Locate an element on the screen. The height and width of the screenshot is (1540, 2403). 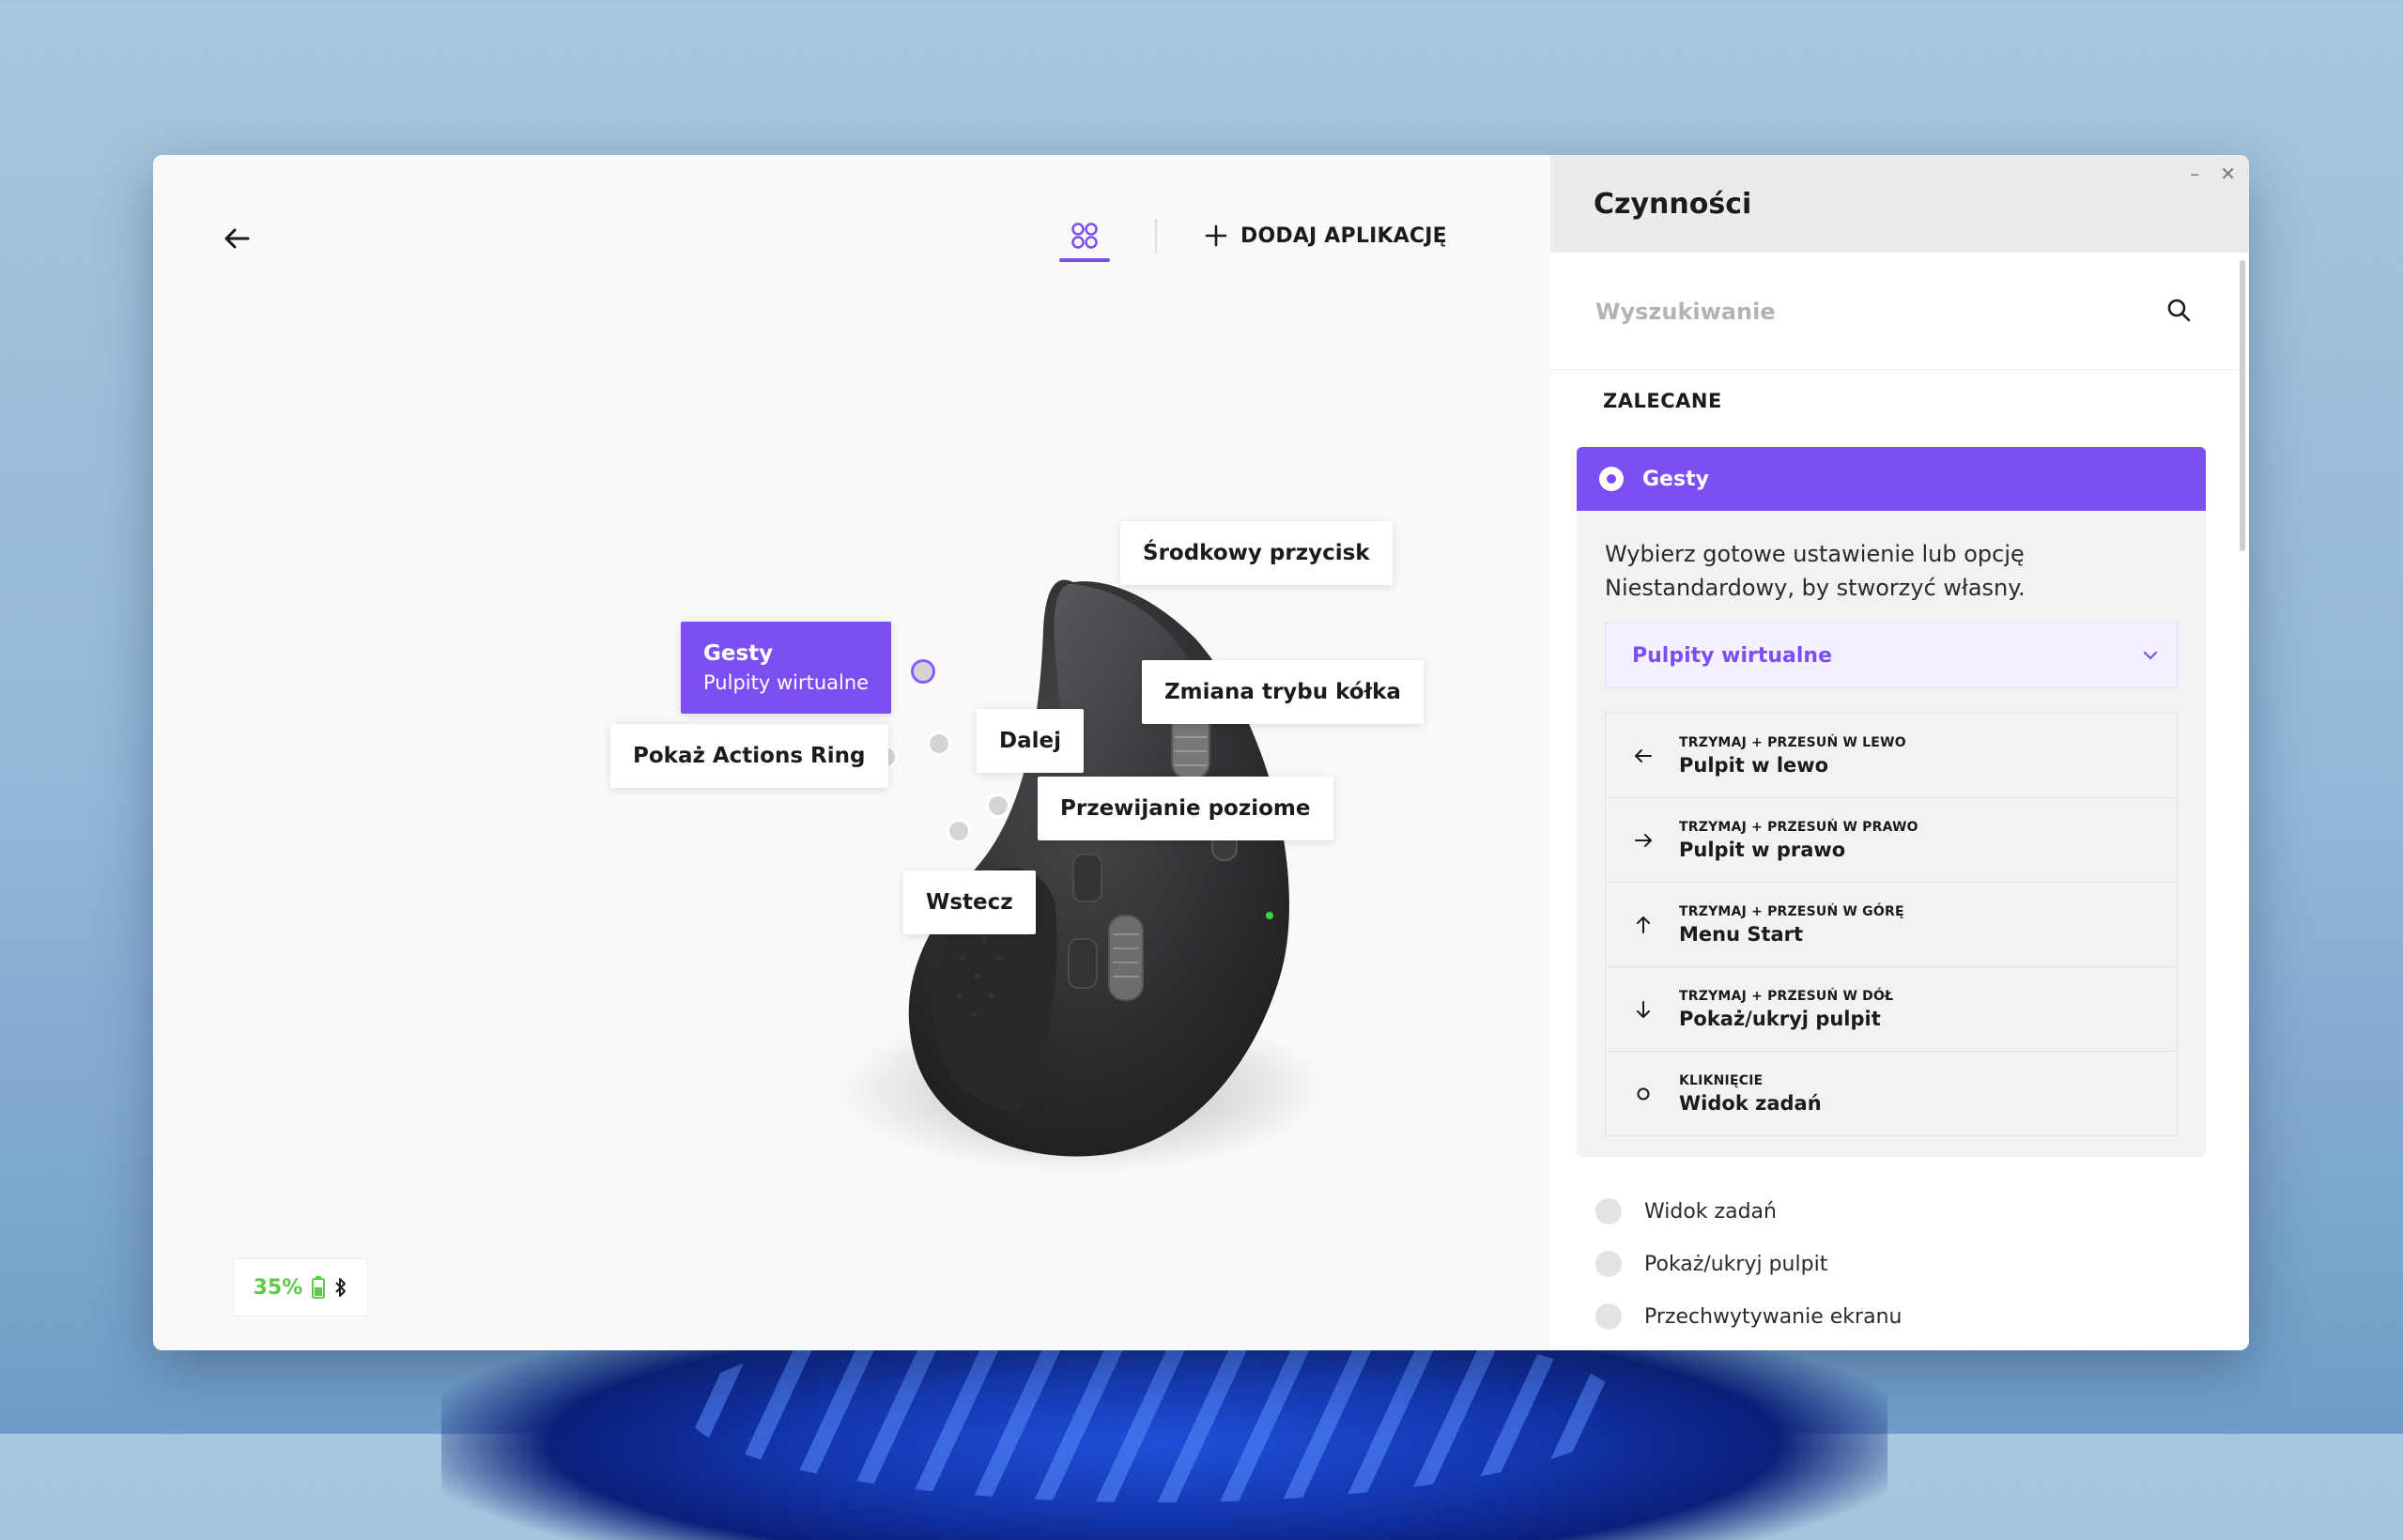
chevron-down-icon is located at coordinates (2150, 655).